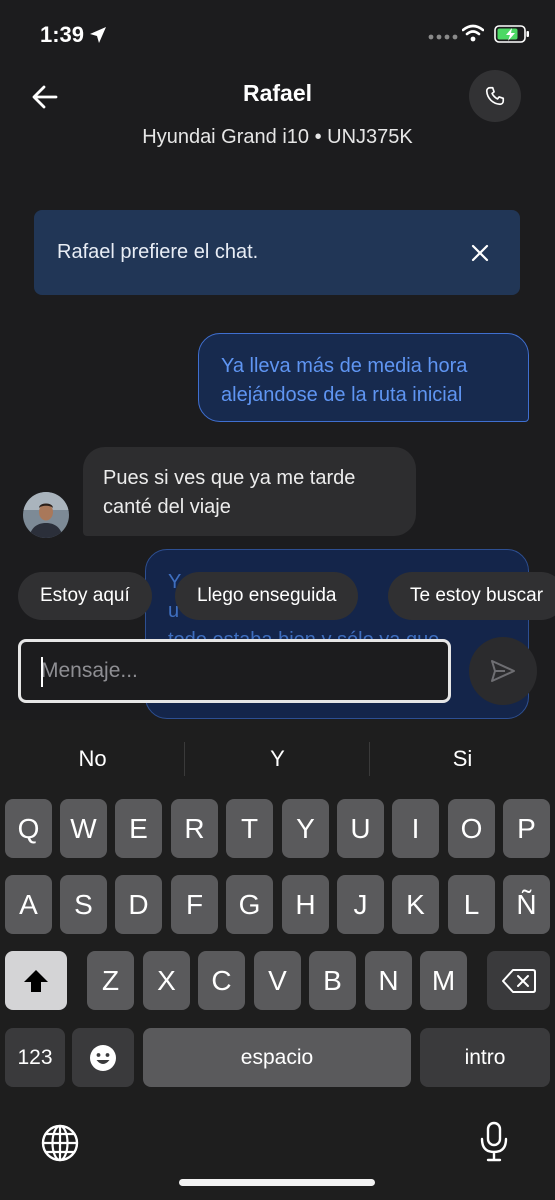 The width and height of the screenshot is (555, 1200). Describe the element at coordinates (221, 980) in the screenshot. I see `key: C` at that location.